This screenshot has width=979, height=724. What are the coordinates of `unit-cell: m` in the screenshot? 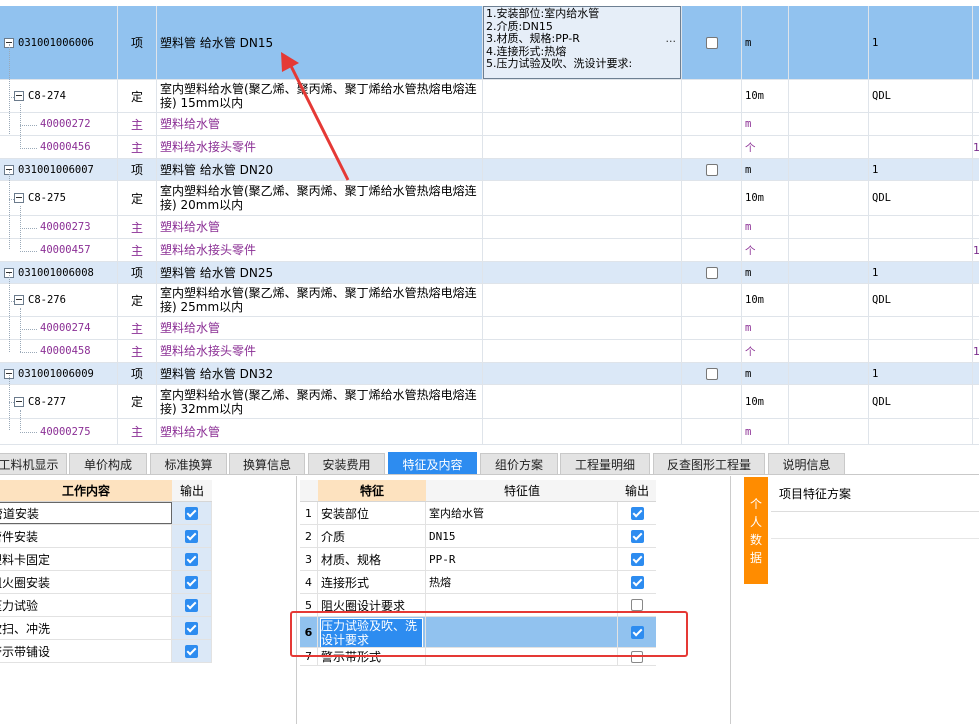 It's located at (765, 42).